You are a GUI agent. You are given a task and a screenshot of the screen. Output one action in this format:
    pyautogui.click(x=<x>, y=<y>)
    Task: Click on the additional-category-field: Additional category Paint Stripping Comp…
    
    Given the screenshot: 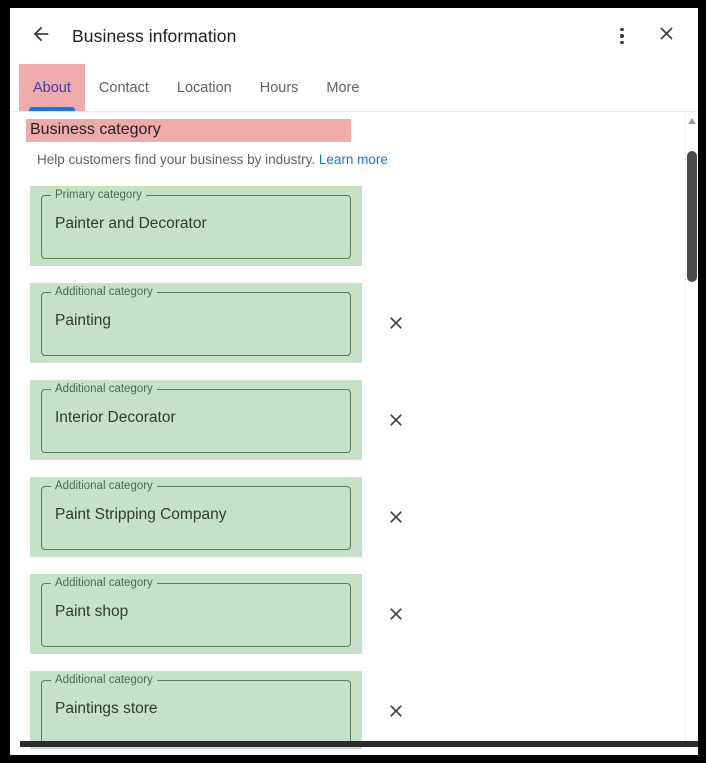 What is the action you would take?
    pyautogui.click(x=196, y=514)
    